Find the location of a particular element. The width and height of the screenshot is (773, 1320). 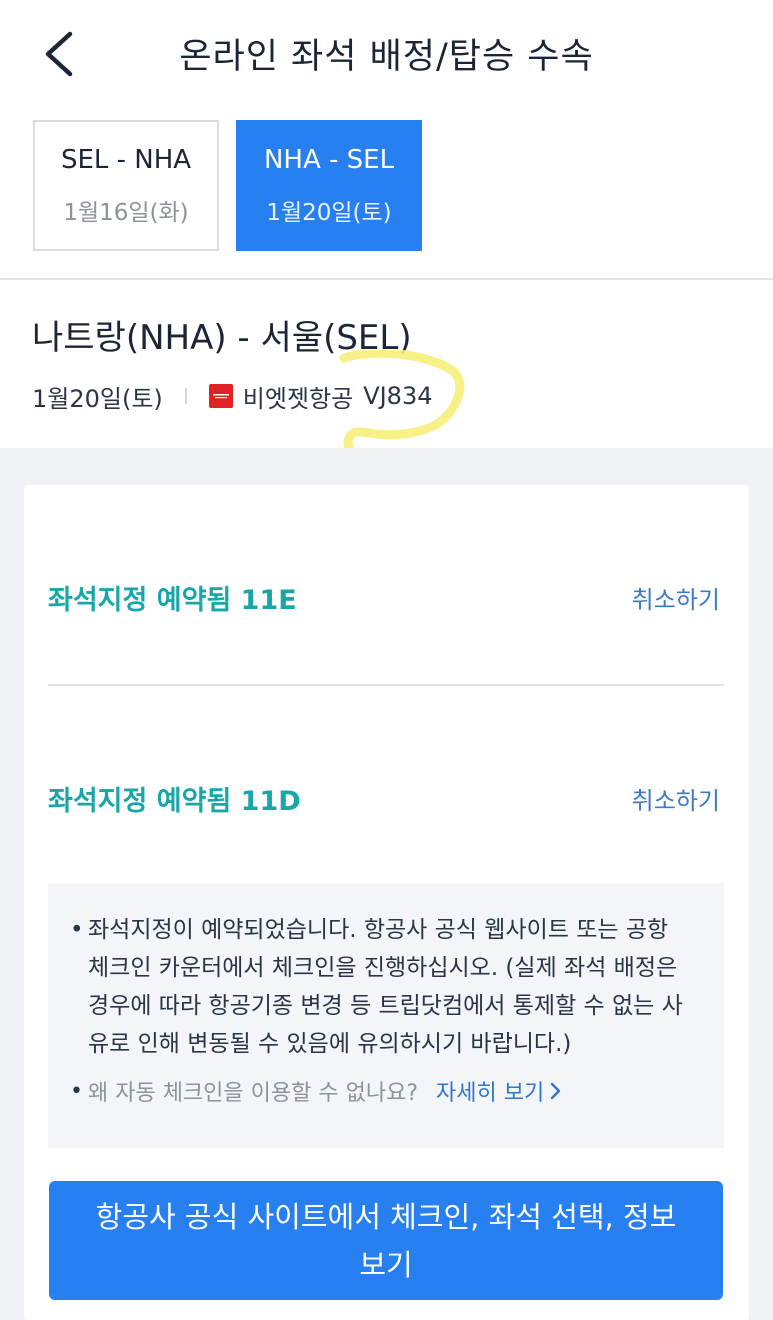

route-tabs: SEL - NHA 1월16일(화) NHA - SEL 1월20일(토) is located at coordinates (227, 185).